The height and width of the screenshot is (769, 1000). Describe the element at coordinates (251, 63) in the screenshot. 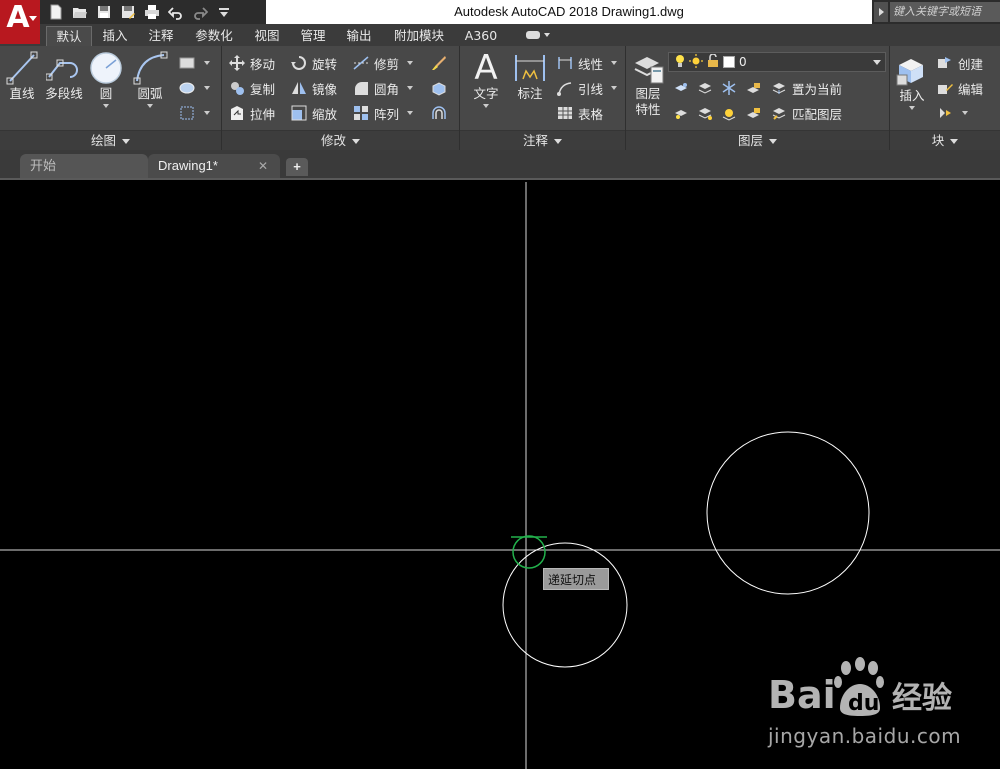

I see `move-button: 移动` at that location.